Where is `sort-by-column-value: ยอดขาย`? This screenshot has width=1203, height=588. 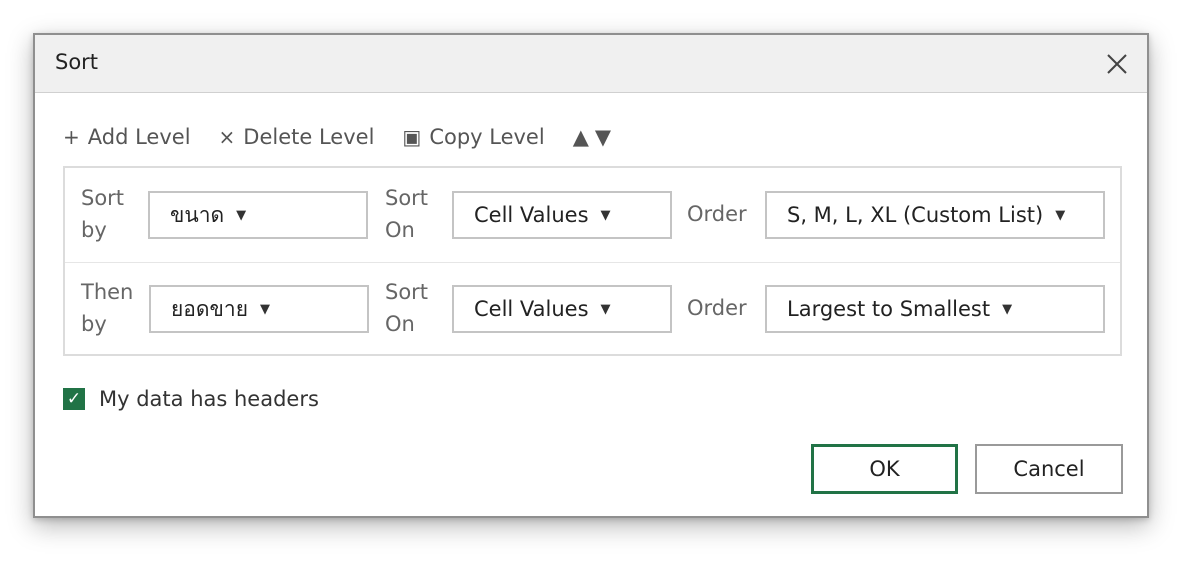 sort-by-column-value: ยอดขาย is located at coordinates (210, 308).